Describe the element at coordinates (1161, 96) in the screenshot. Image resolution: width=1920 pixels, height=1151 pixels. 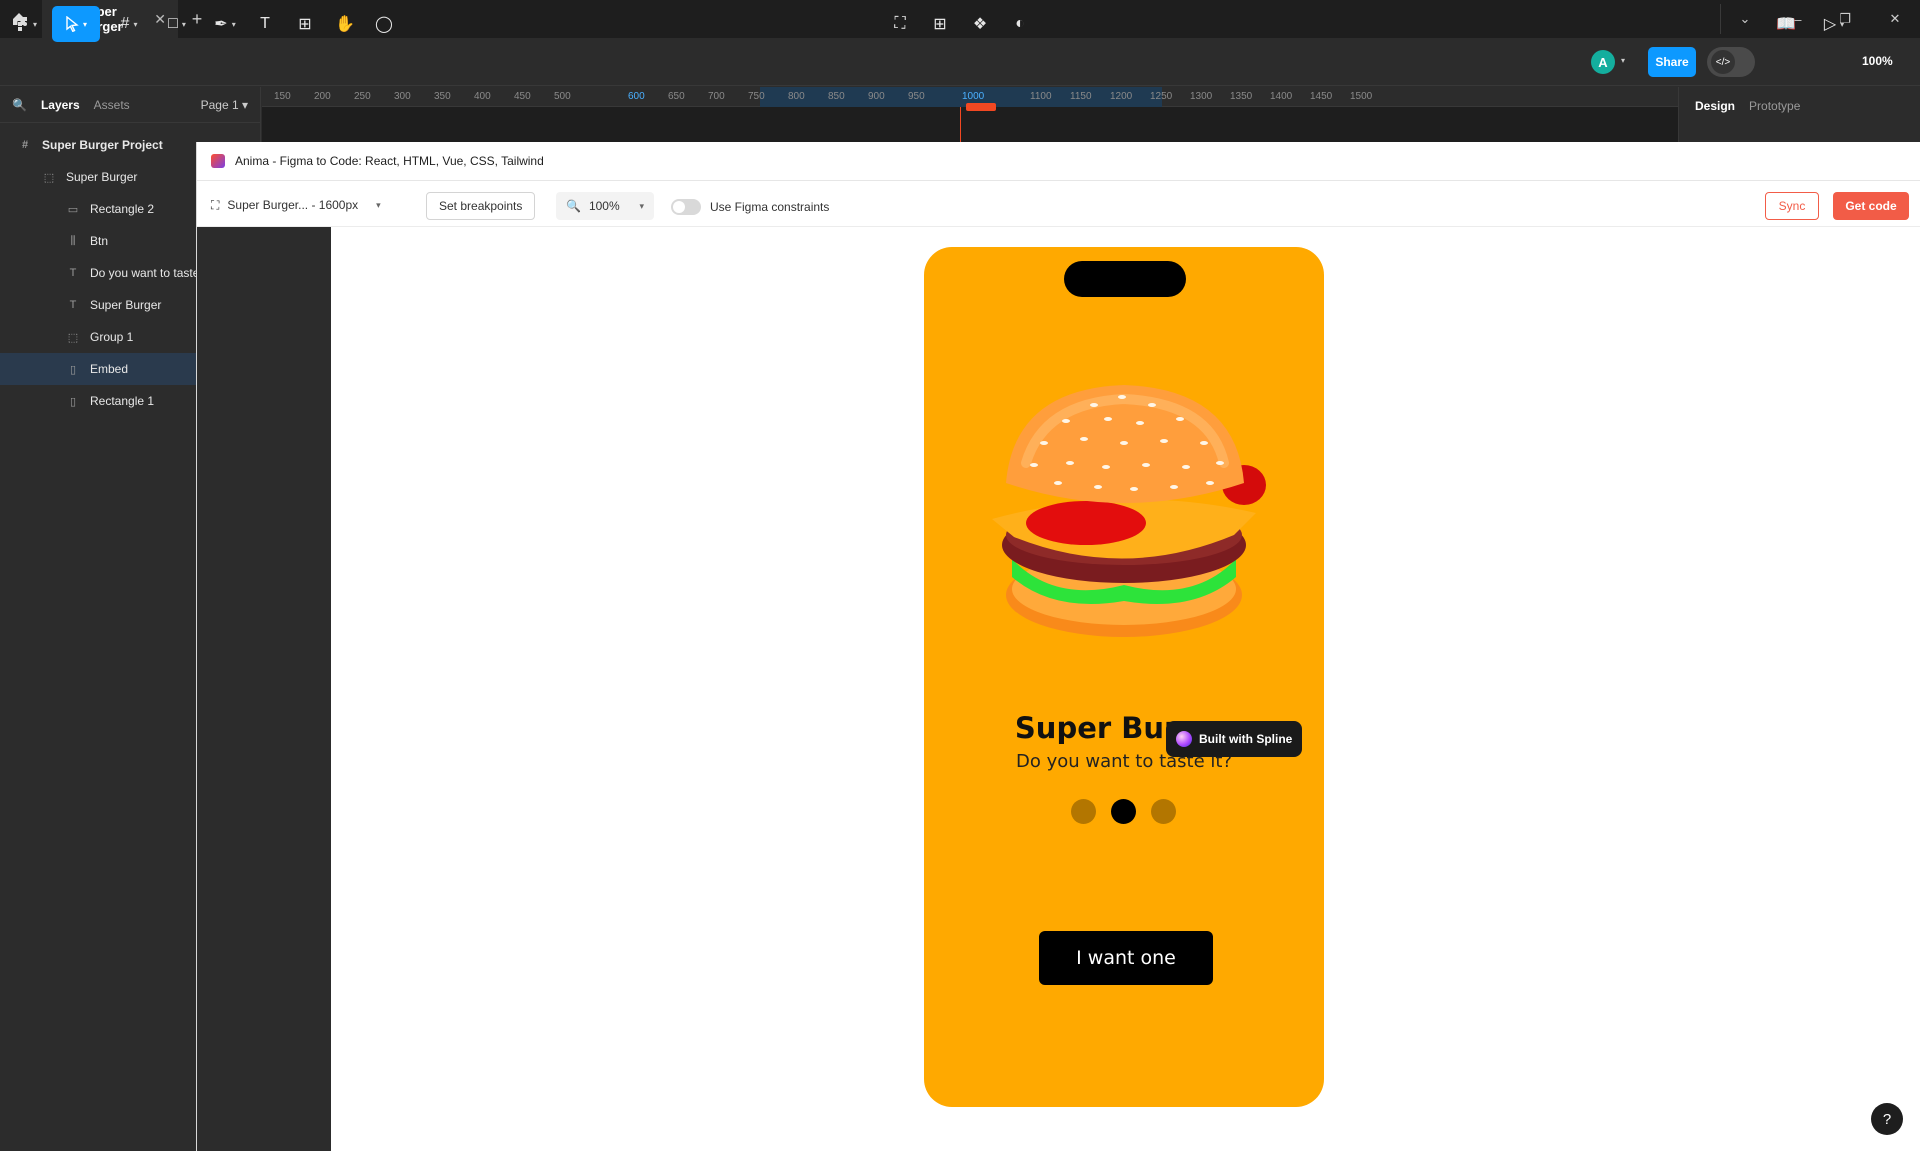
I see `ruler-tick: 1250` at that location.